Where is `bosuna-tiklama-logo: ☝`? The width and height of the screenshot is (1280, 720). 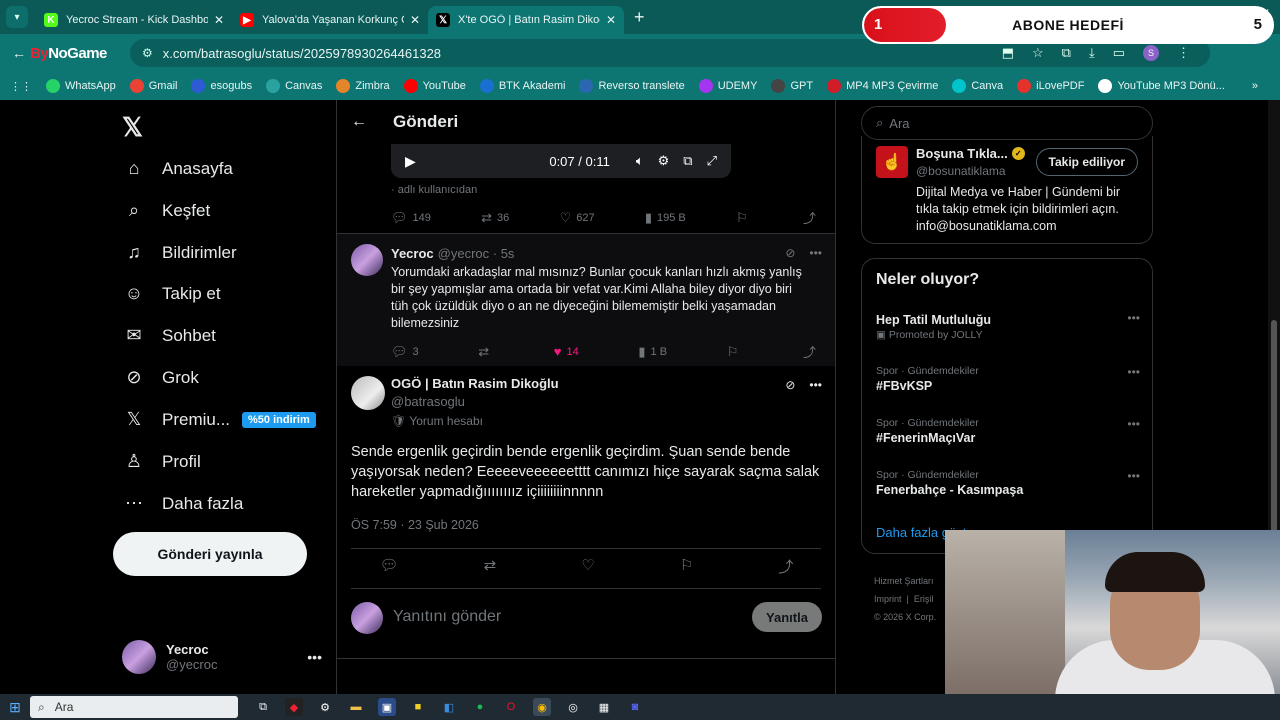 bosuna-tiklama-logo: ☝ is located at coordinates (892, 162).